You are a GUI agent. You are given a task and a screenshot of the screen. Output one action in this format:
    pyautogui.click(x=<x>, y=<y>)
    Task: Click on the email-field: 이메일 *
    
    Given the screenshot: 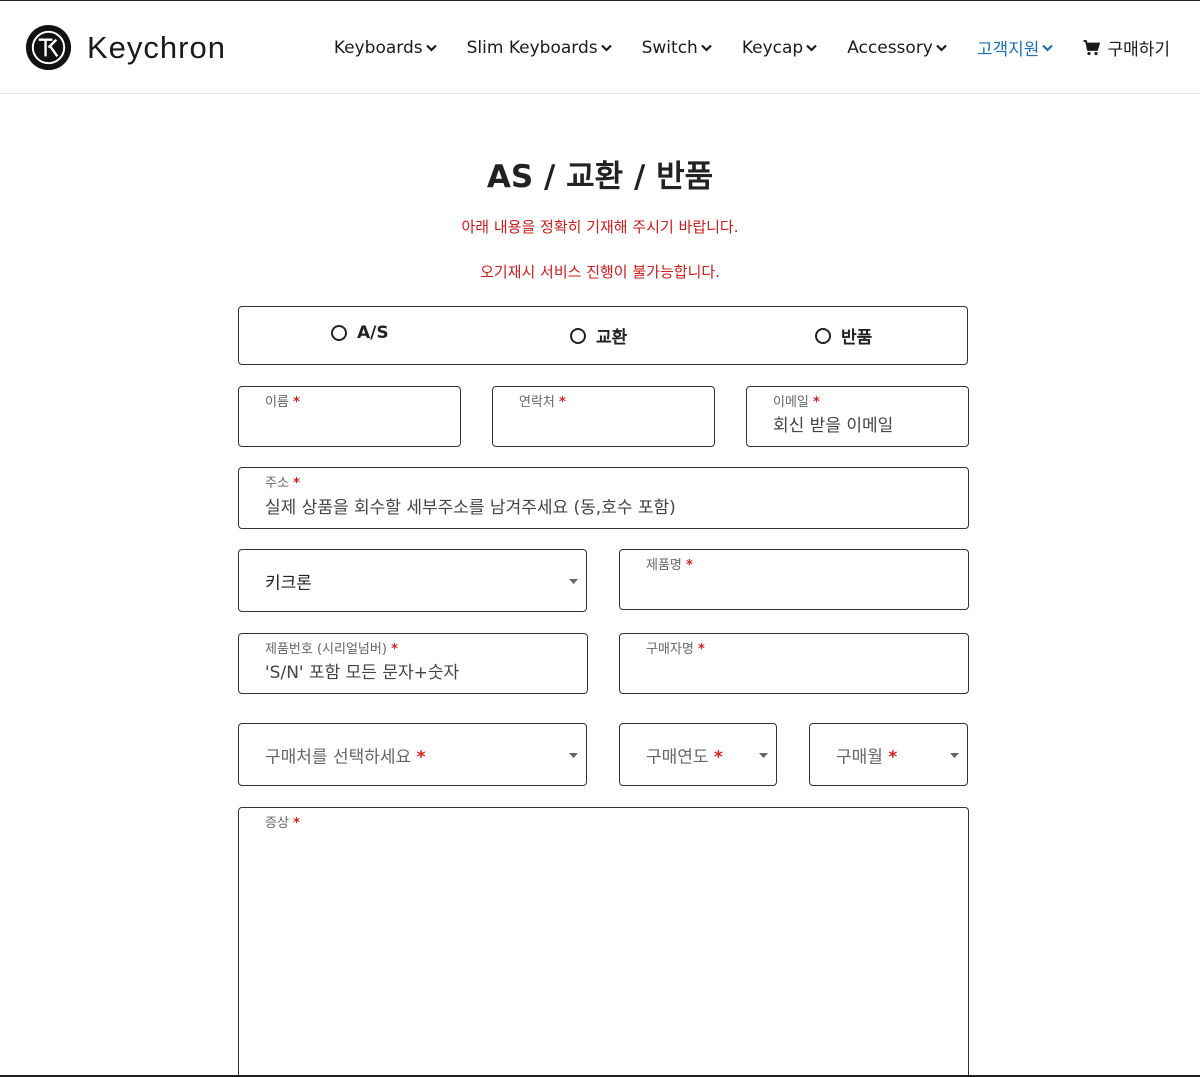 What is the action you would take?
    pyautogui.click(x=857, y=416)
    